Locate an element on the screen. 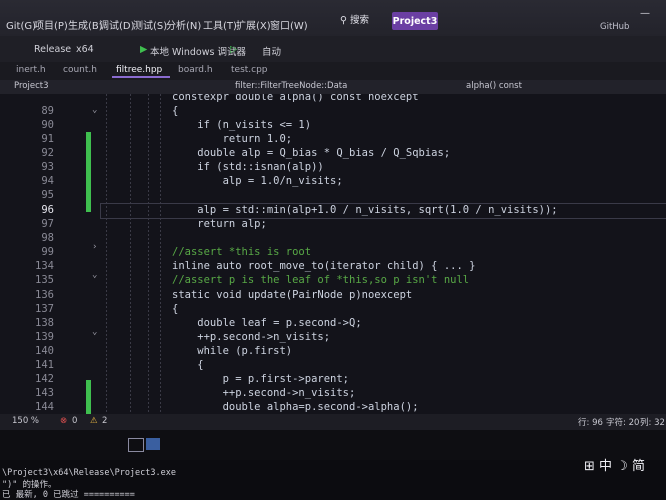 The width and height of the screenshot is (666, 500). line-number-current: 96 is located at coordinates (47, 210).